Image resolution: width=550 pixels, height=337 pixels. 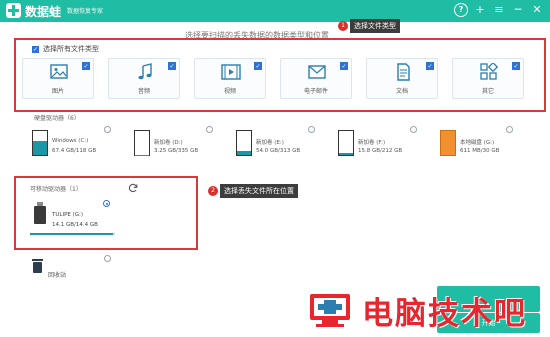 I want to click on app-name: 数据蛙, so click(x=43, y=12).